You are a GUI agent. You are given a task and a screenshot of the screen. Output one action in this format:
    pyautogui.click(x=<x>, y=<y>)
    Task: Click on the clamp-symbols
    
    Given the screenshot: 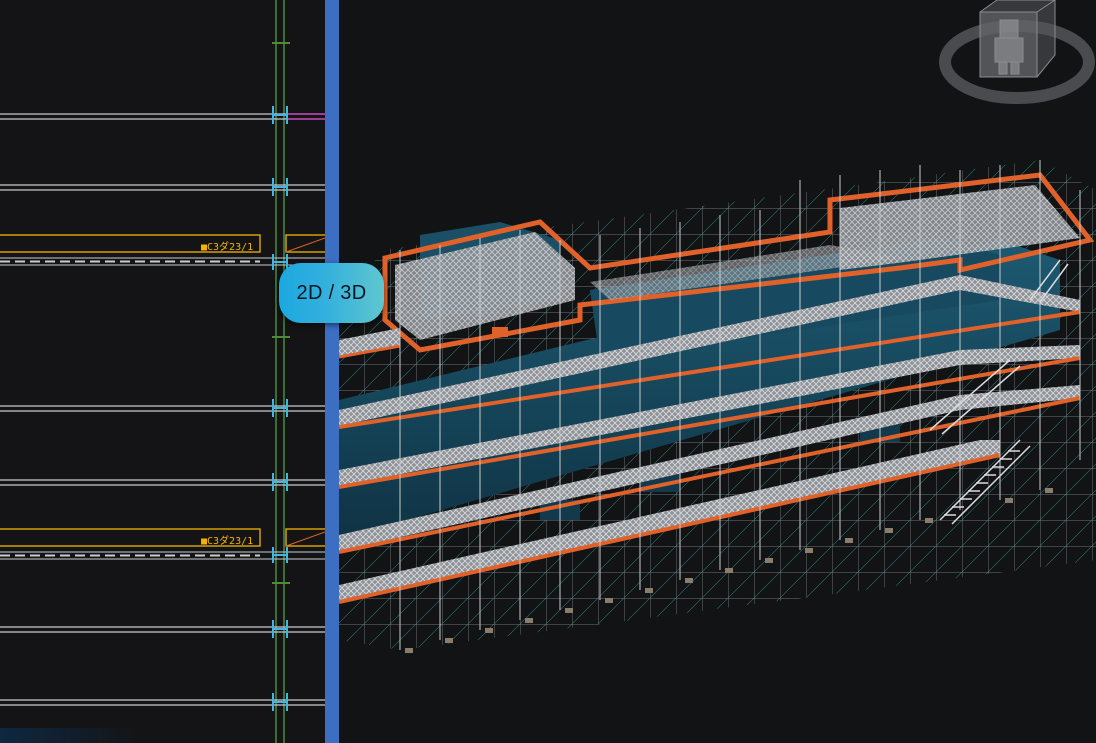 What is the action you would take?
    pyautogui.click(x=280, y=408)
    